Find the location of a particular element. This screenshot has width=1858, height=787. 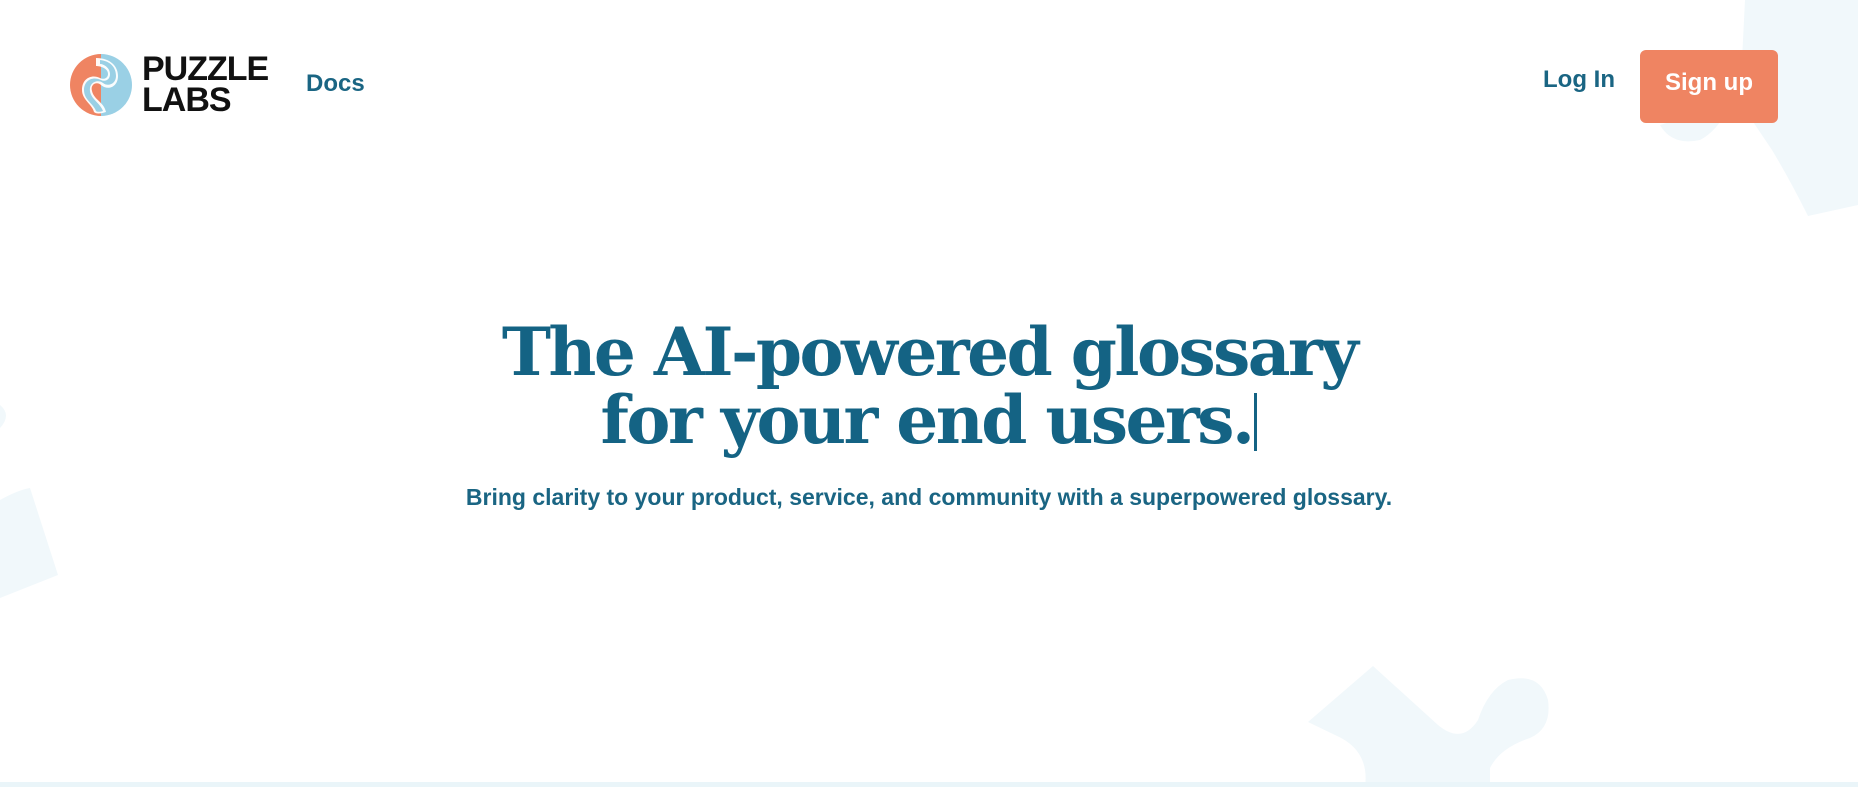

home-logo-link: PUZZLE LABS is located at coordinates (169, 85).